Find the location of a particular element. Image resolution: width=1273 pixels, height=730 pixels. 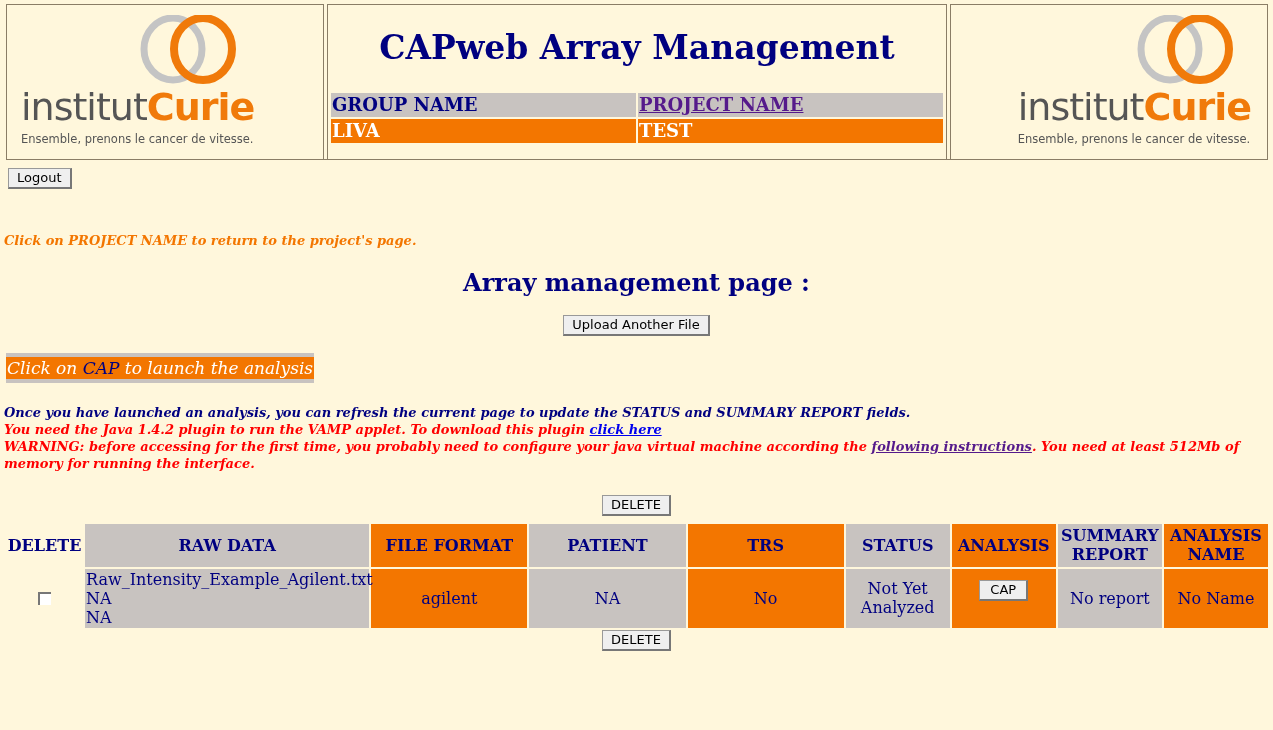

column-header: DELETE is located at coordinates (44, 545).